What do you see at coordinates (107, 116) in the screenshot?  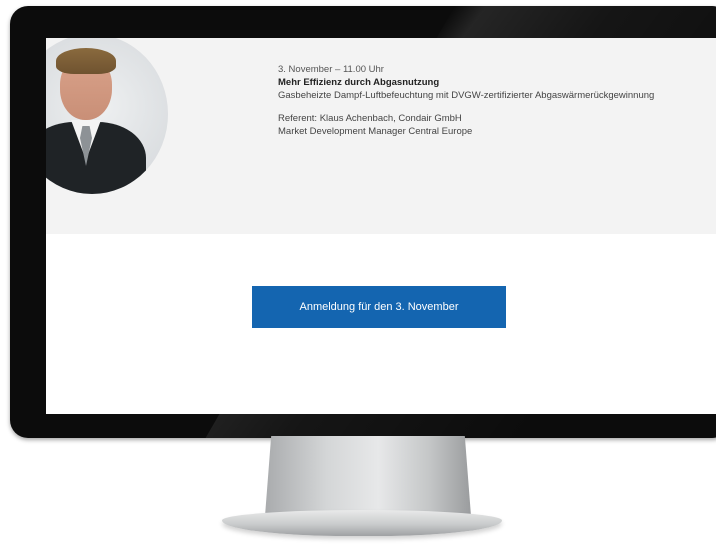 I see `speaker-photo` at bounding box center [107, 116].